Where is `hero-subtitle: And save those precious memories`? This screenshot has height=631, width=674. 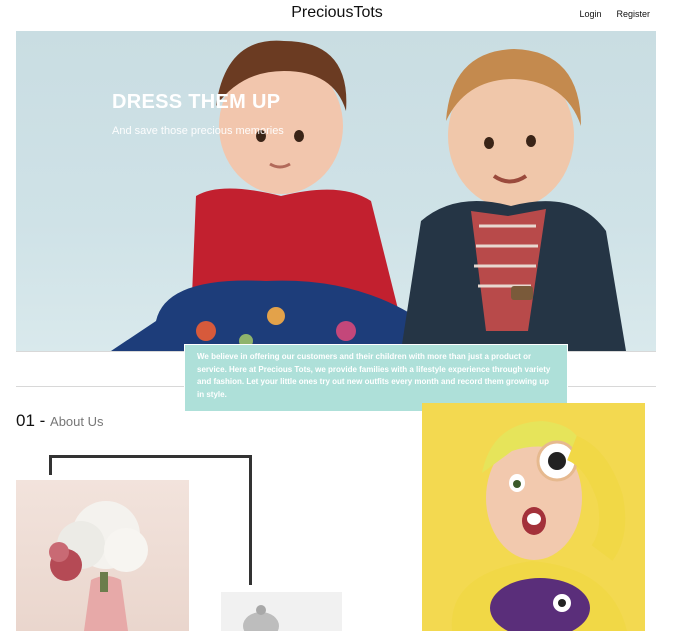 hero-subtitle: And save those precious memories is located at coordinates (198, 131).